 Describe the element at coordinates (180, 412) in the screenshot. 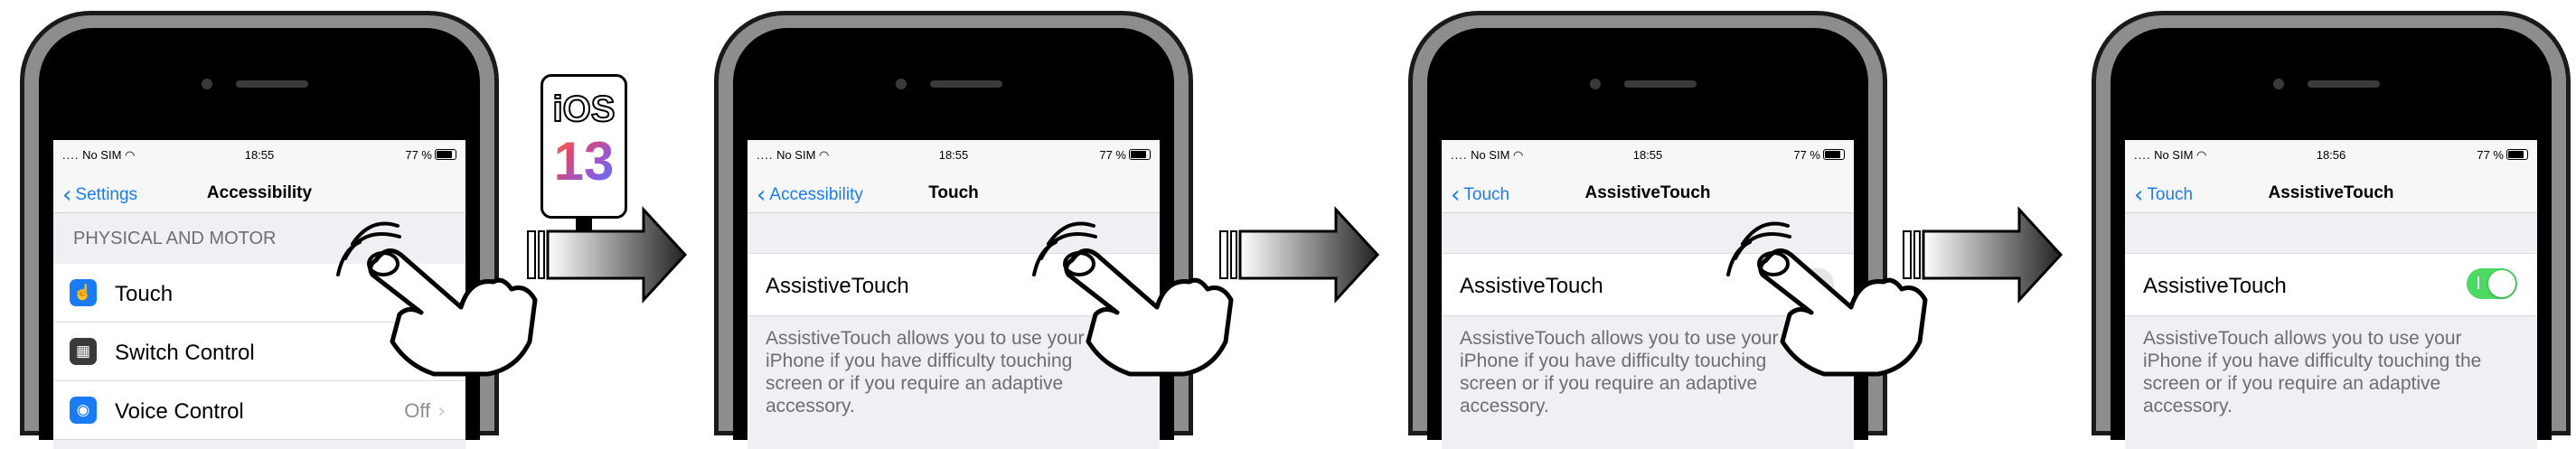

I see `list-item-label: Voice Control` at that location.